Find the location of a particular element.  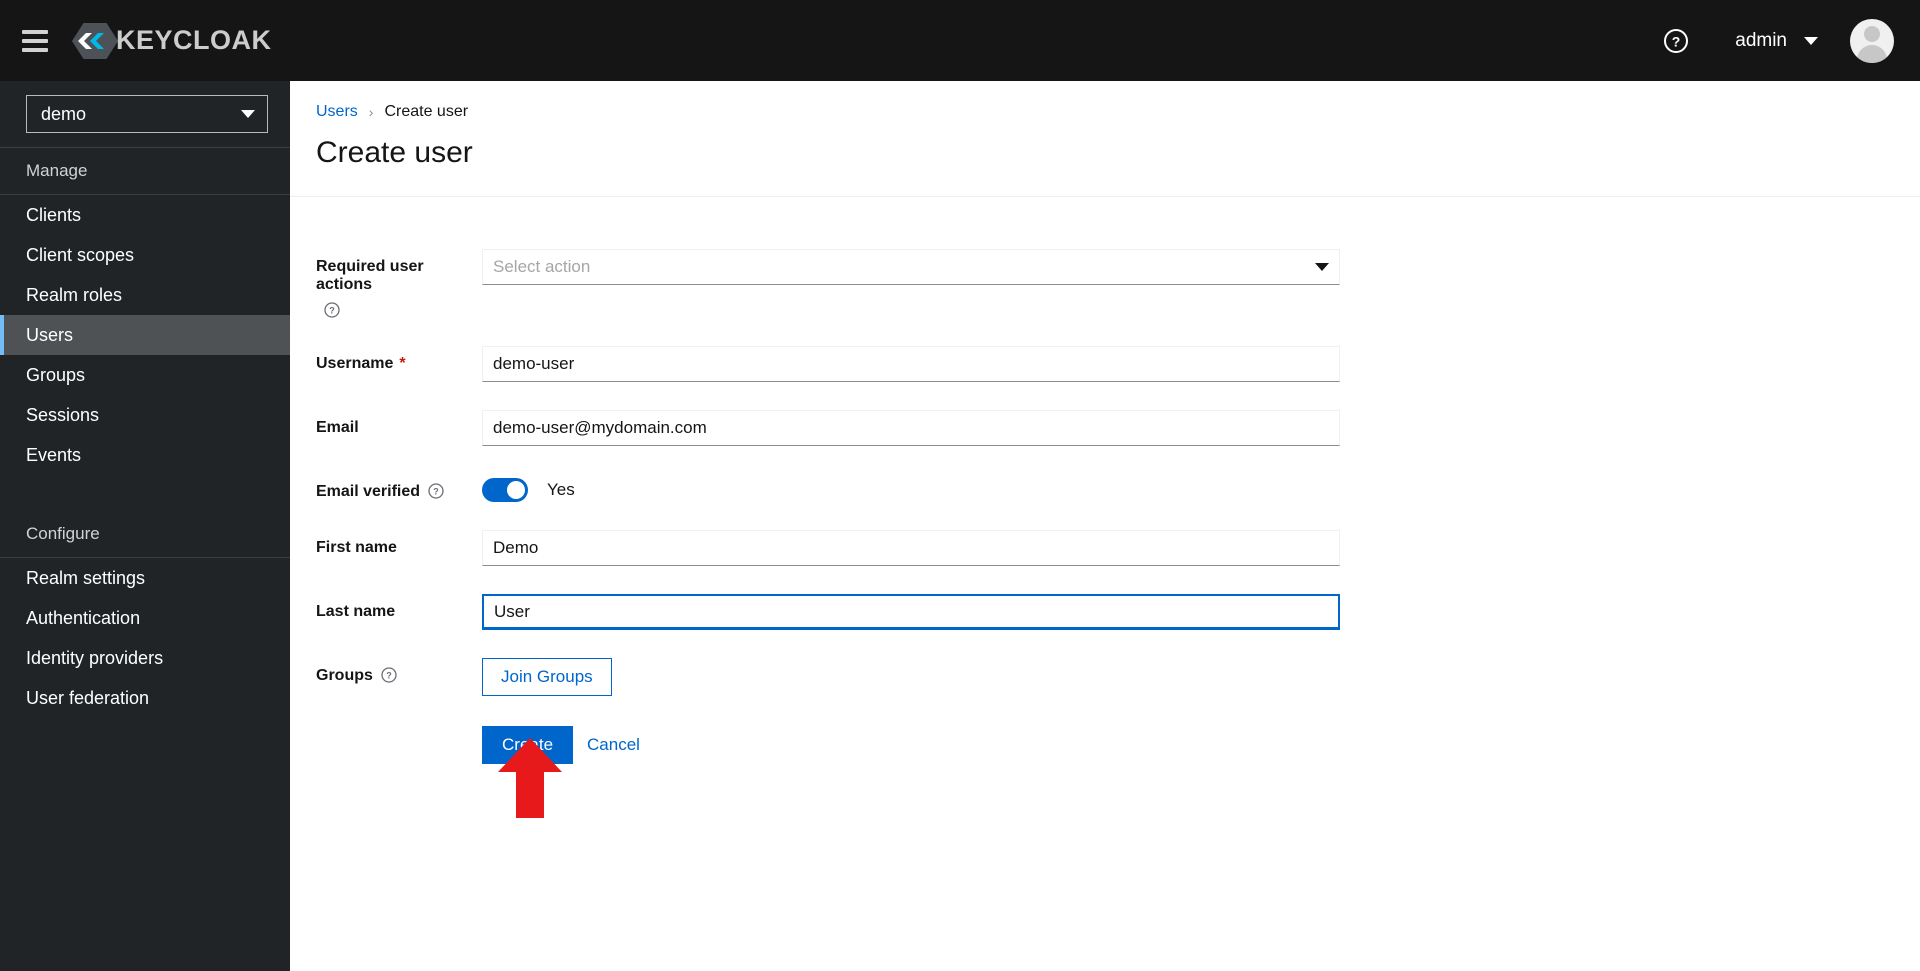

control-email is located at coordinates (911, 428).